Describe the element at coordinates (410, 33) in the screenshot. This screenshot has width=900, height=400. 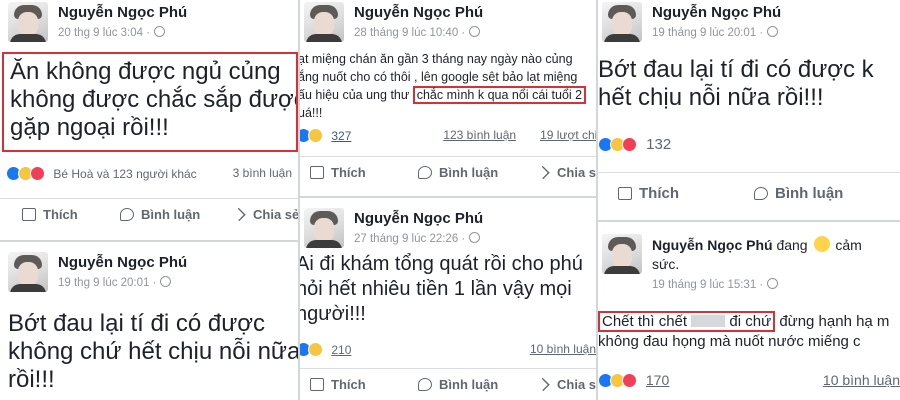
I see `post-time-text: 28 tháng 9 lúc 10:40 ·` at that location.